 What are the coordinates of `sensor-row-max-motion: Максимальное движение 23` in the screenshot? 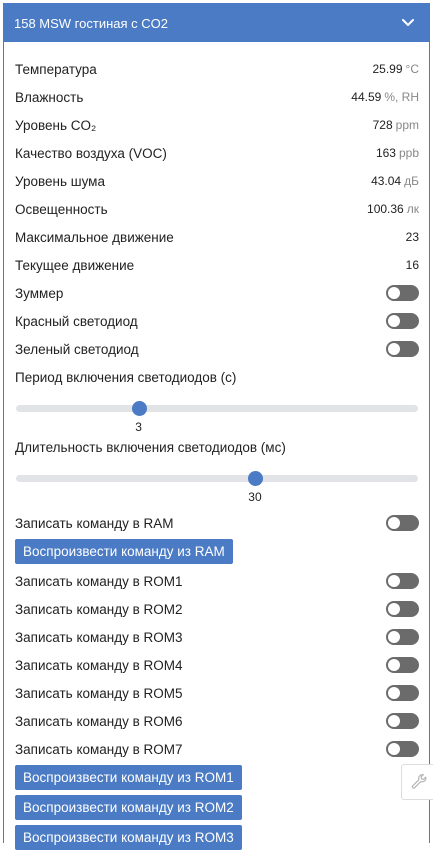 It's located at (217, 237).